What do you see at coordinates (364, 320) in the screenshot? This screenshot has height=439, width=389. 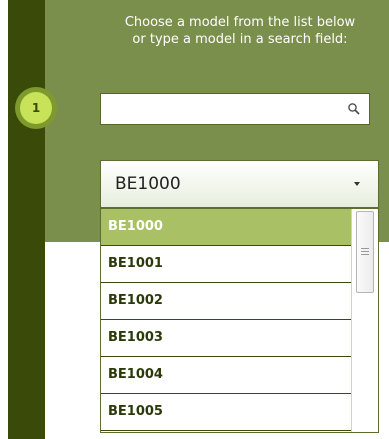 I see `scrollbar` at bounding box center [364, 320].